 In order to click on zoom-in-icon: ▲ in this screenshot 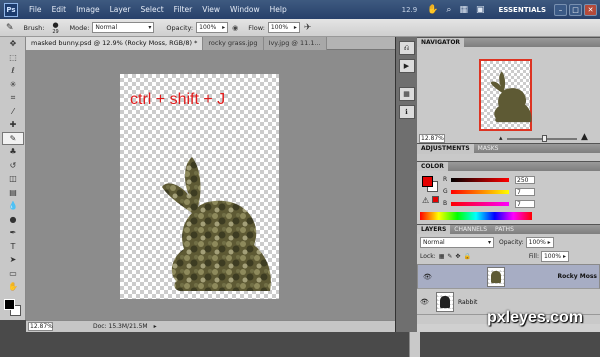, I will do `click(584, 137)`.